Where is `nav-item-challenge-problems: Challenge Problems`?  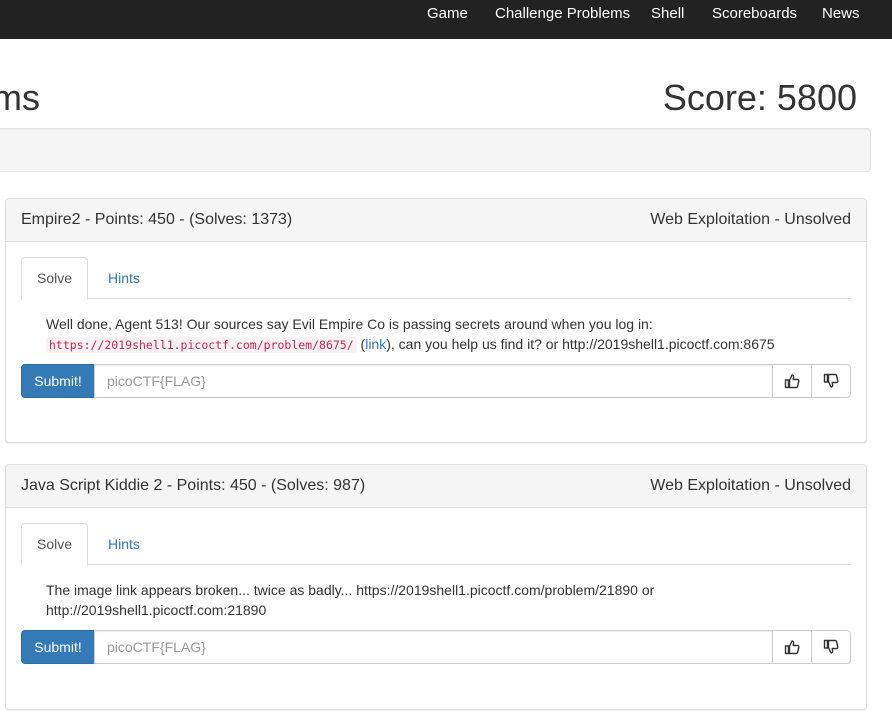
nav-item-challenge-problems: Challenge Problems is located at coordinates (562, 13).